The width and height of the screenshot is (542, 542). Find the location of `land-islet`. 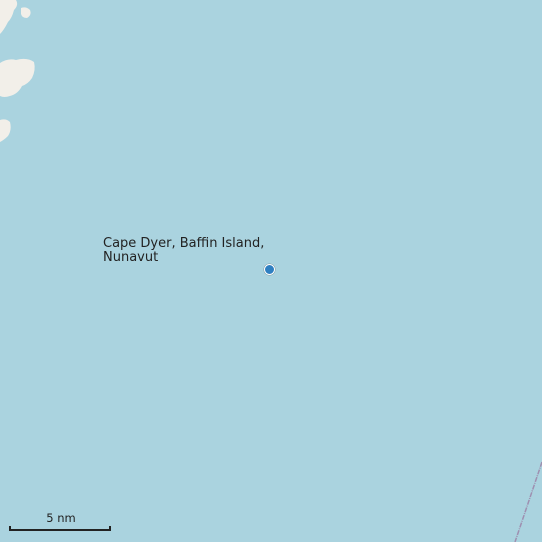

land-islet is located at coordinates (26, 12).